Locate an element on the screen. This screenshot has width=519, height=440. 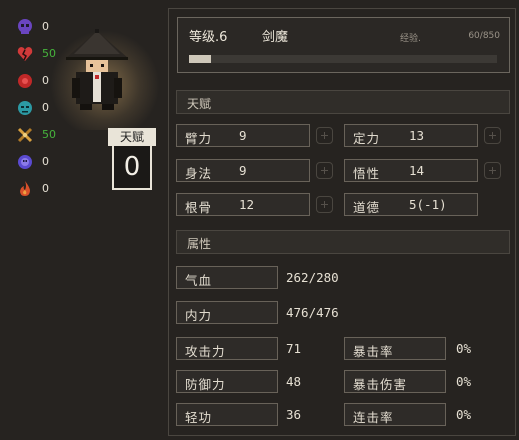
stat-value: 14 is located at coordinates (417, 170).